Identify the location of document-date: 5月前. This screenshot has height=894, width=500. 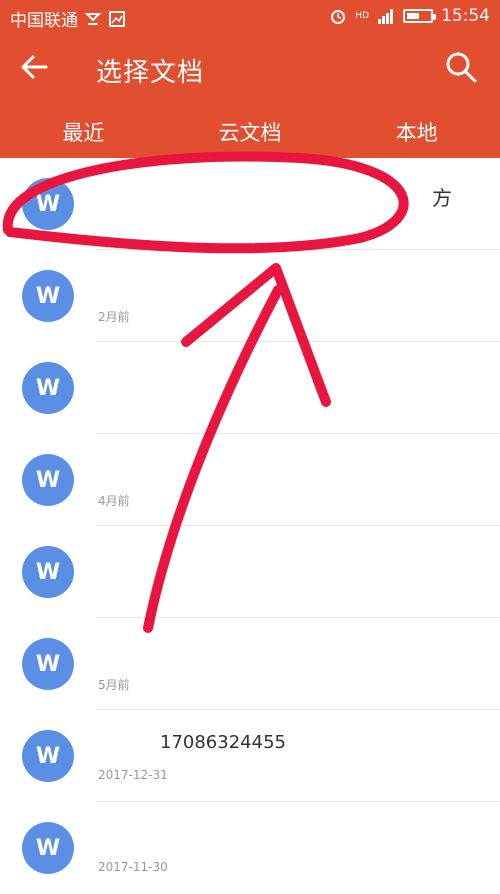
(114, 685).